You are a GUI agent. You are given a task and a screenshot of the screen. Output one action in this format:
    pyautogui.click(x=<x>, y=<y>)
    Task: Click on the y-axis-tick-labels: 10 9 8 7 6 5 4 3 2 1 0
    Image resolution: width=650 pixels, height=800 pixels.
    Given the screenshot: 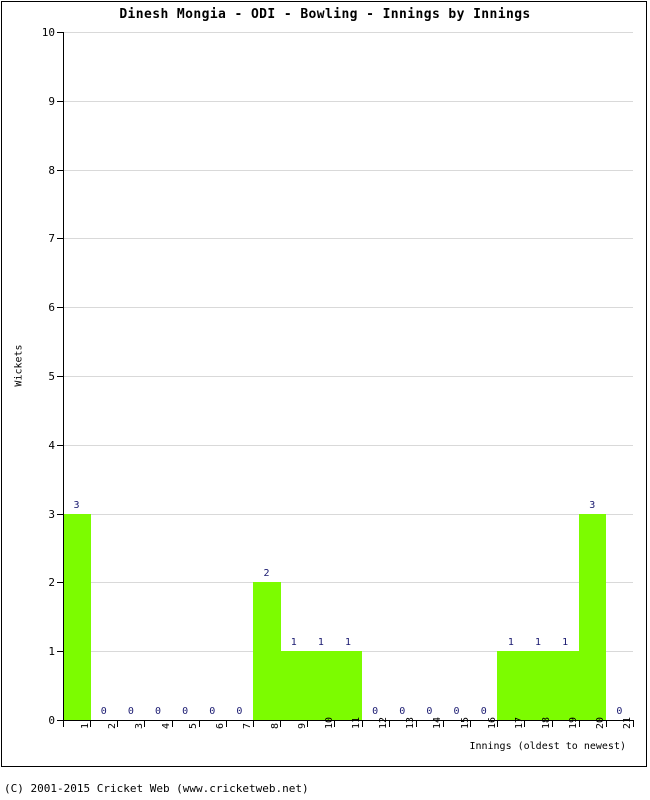 What is the action you would take?
    pyautogui.click(x=27, y=400)
    